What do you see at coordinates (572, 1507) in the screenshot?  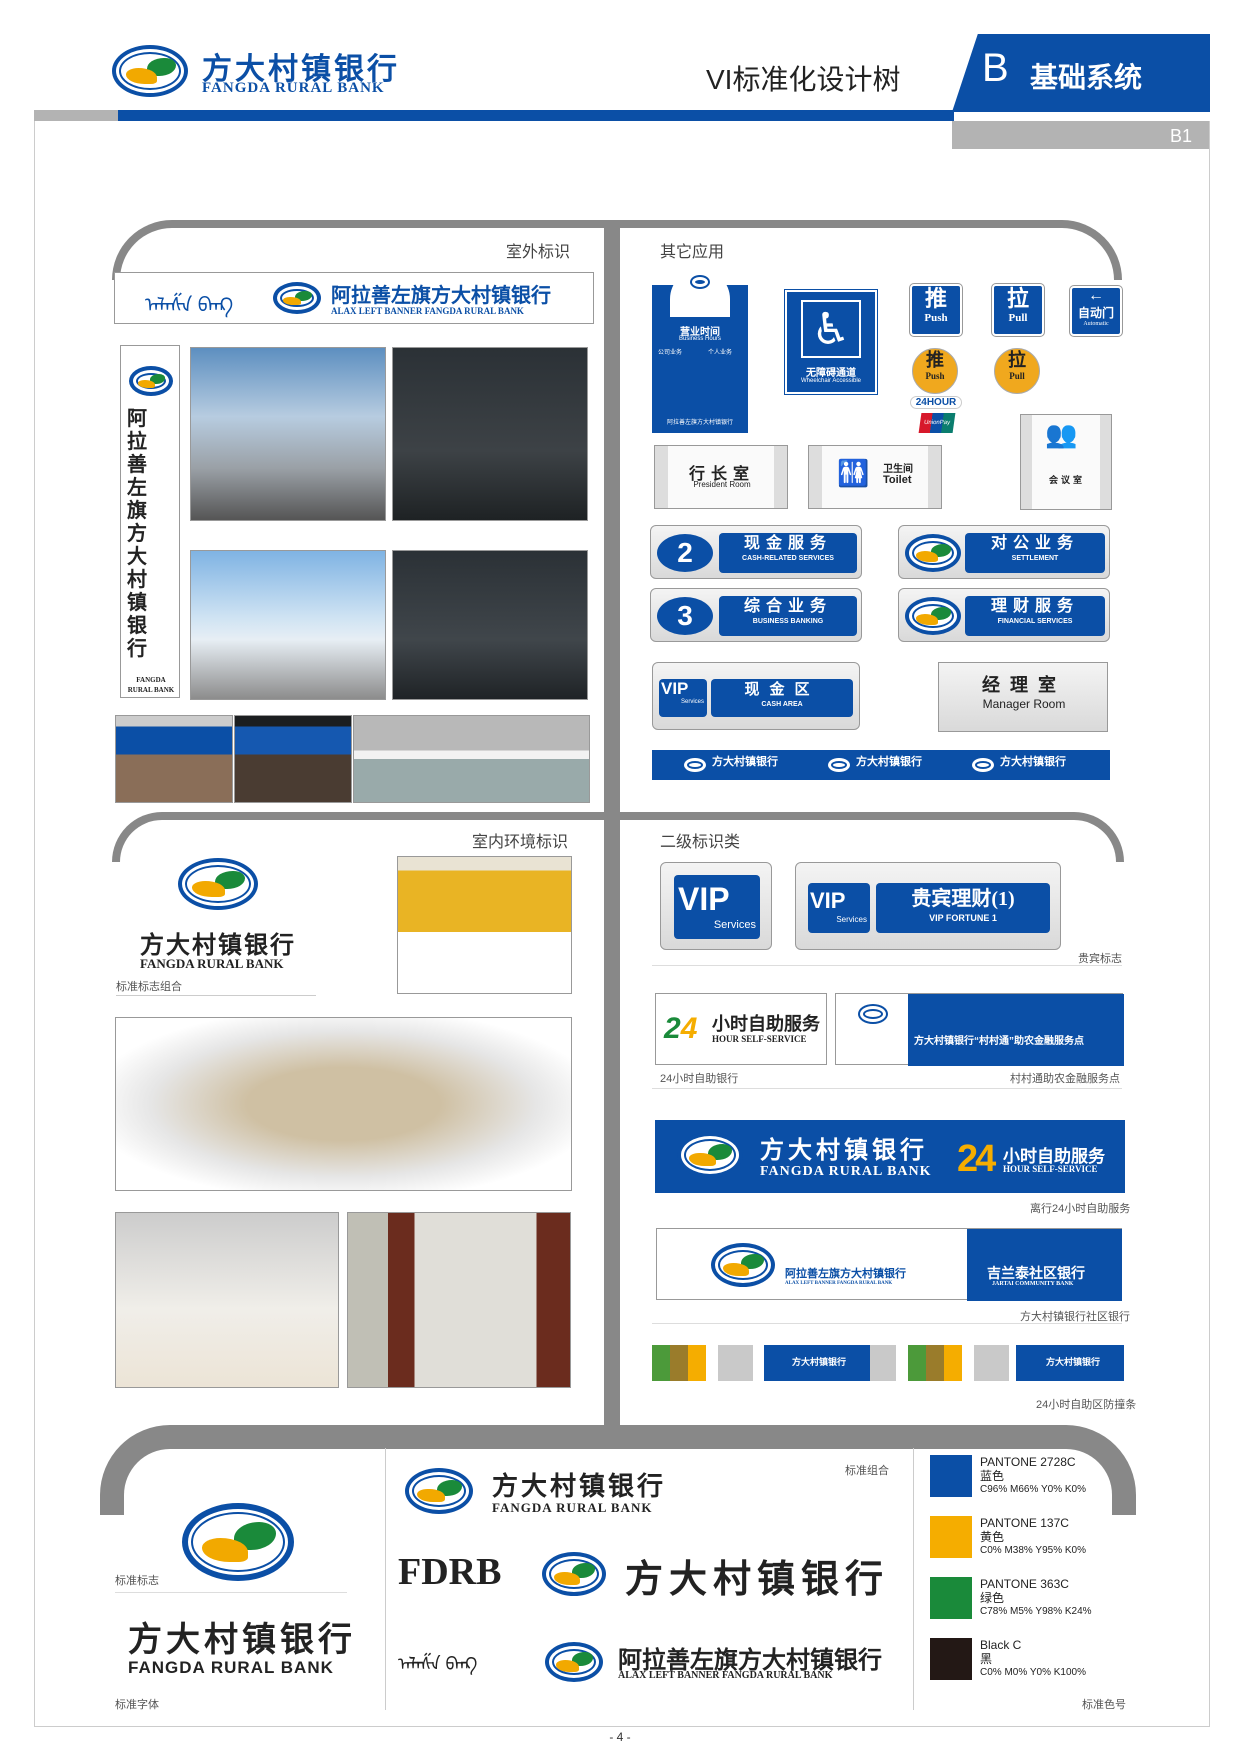 I see `combo-en: FANGDA RURAL BANK` at bounding box center [572, 1507].